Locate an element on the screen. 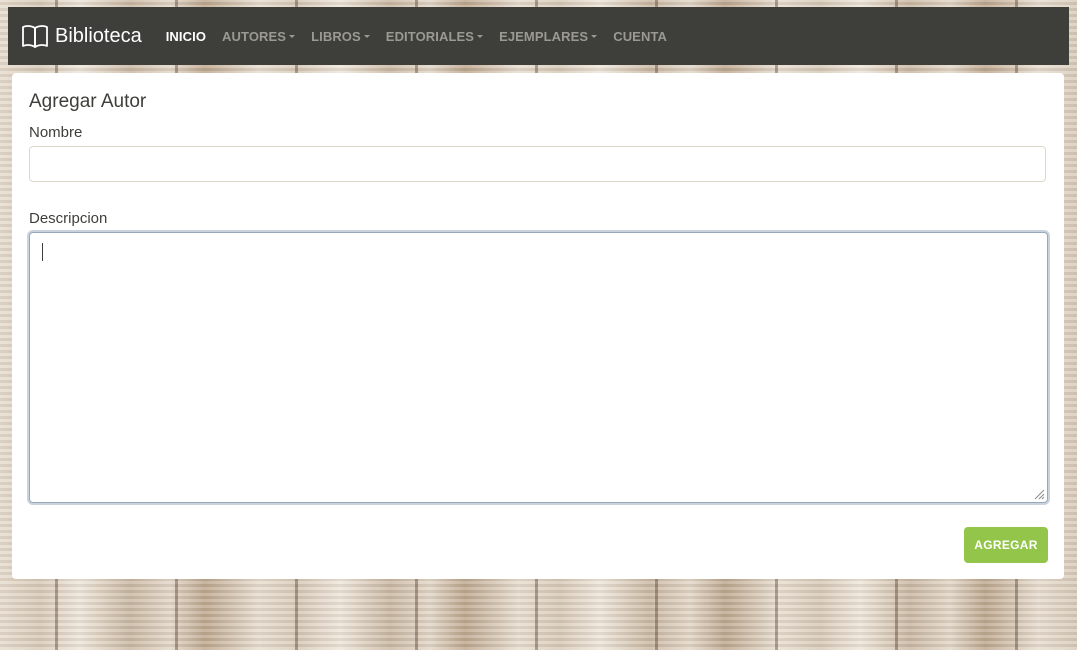 This screenshot has height=650, width=1077. nav-item-libros: LIBROS is located at coordinates (340, 36).